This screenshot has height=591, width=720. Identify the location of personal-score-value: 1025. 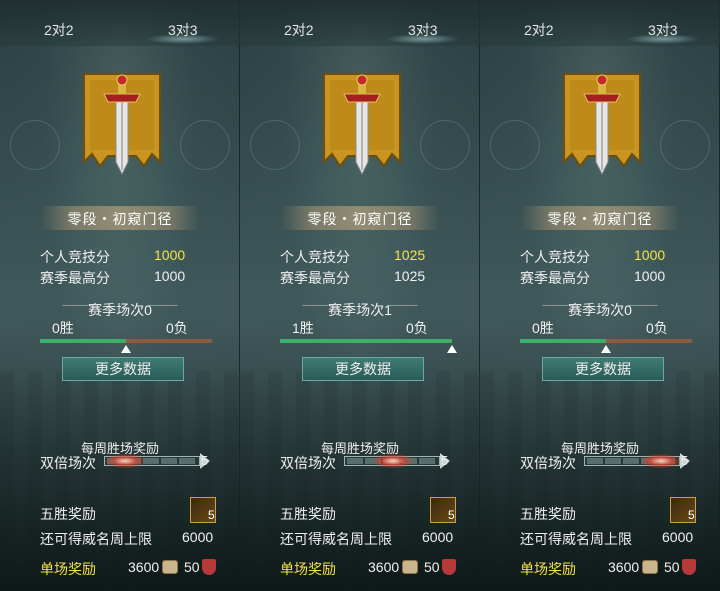
(410, 255).